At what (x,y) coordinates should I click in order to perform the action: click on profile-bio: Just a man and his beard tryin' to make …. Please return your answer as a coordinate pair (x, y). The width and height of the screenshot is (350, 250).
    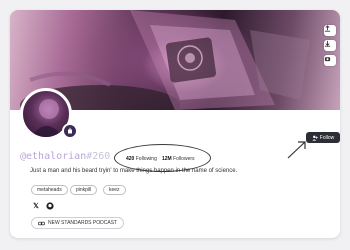
    Looking at the image, I should click on (134, 171).